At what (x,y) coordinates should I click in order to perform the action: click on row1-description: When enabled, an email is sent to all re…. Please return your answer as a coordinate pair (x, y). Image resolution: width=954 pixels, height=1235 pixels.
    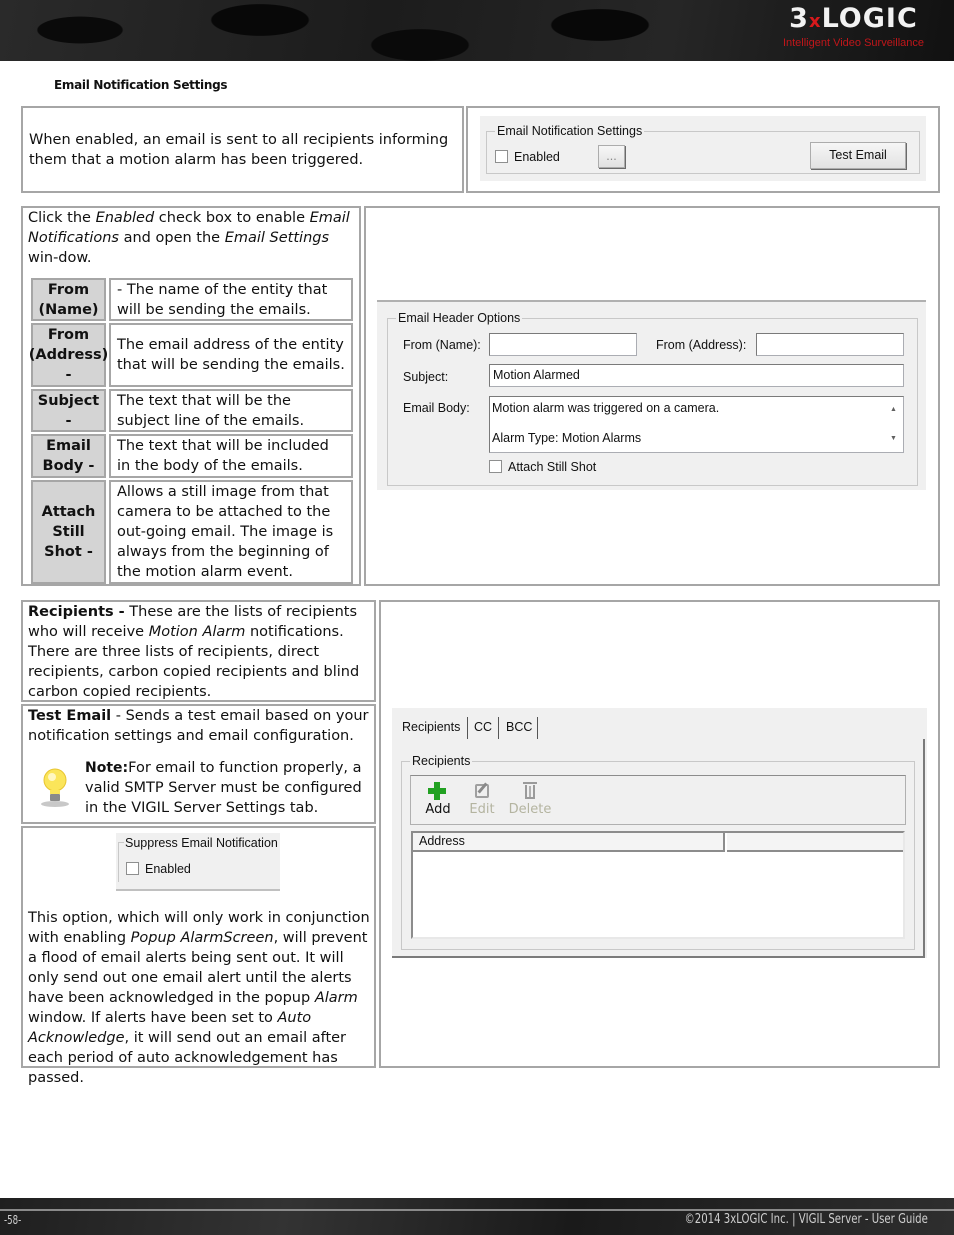
    Looking at the image, I should click on (239, 150).